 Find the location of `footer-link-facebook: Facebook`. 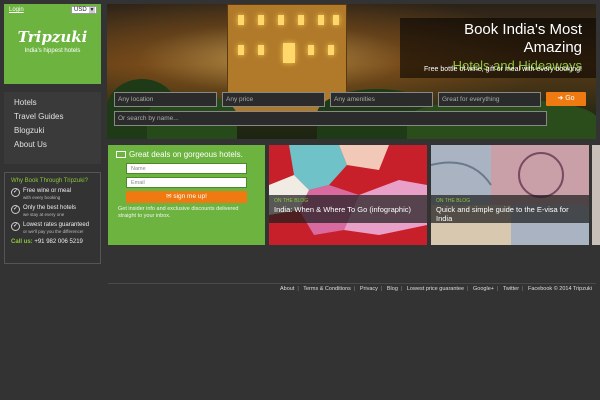

footer-link-facebook: Facebook is located at coordinates (540, 289).